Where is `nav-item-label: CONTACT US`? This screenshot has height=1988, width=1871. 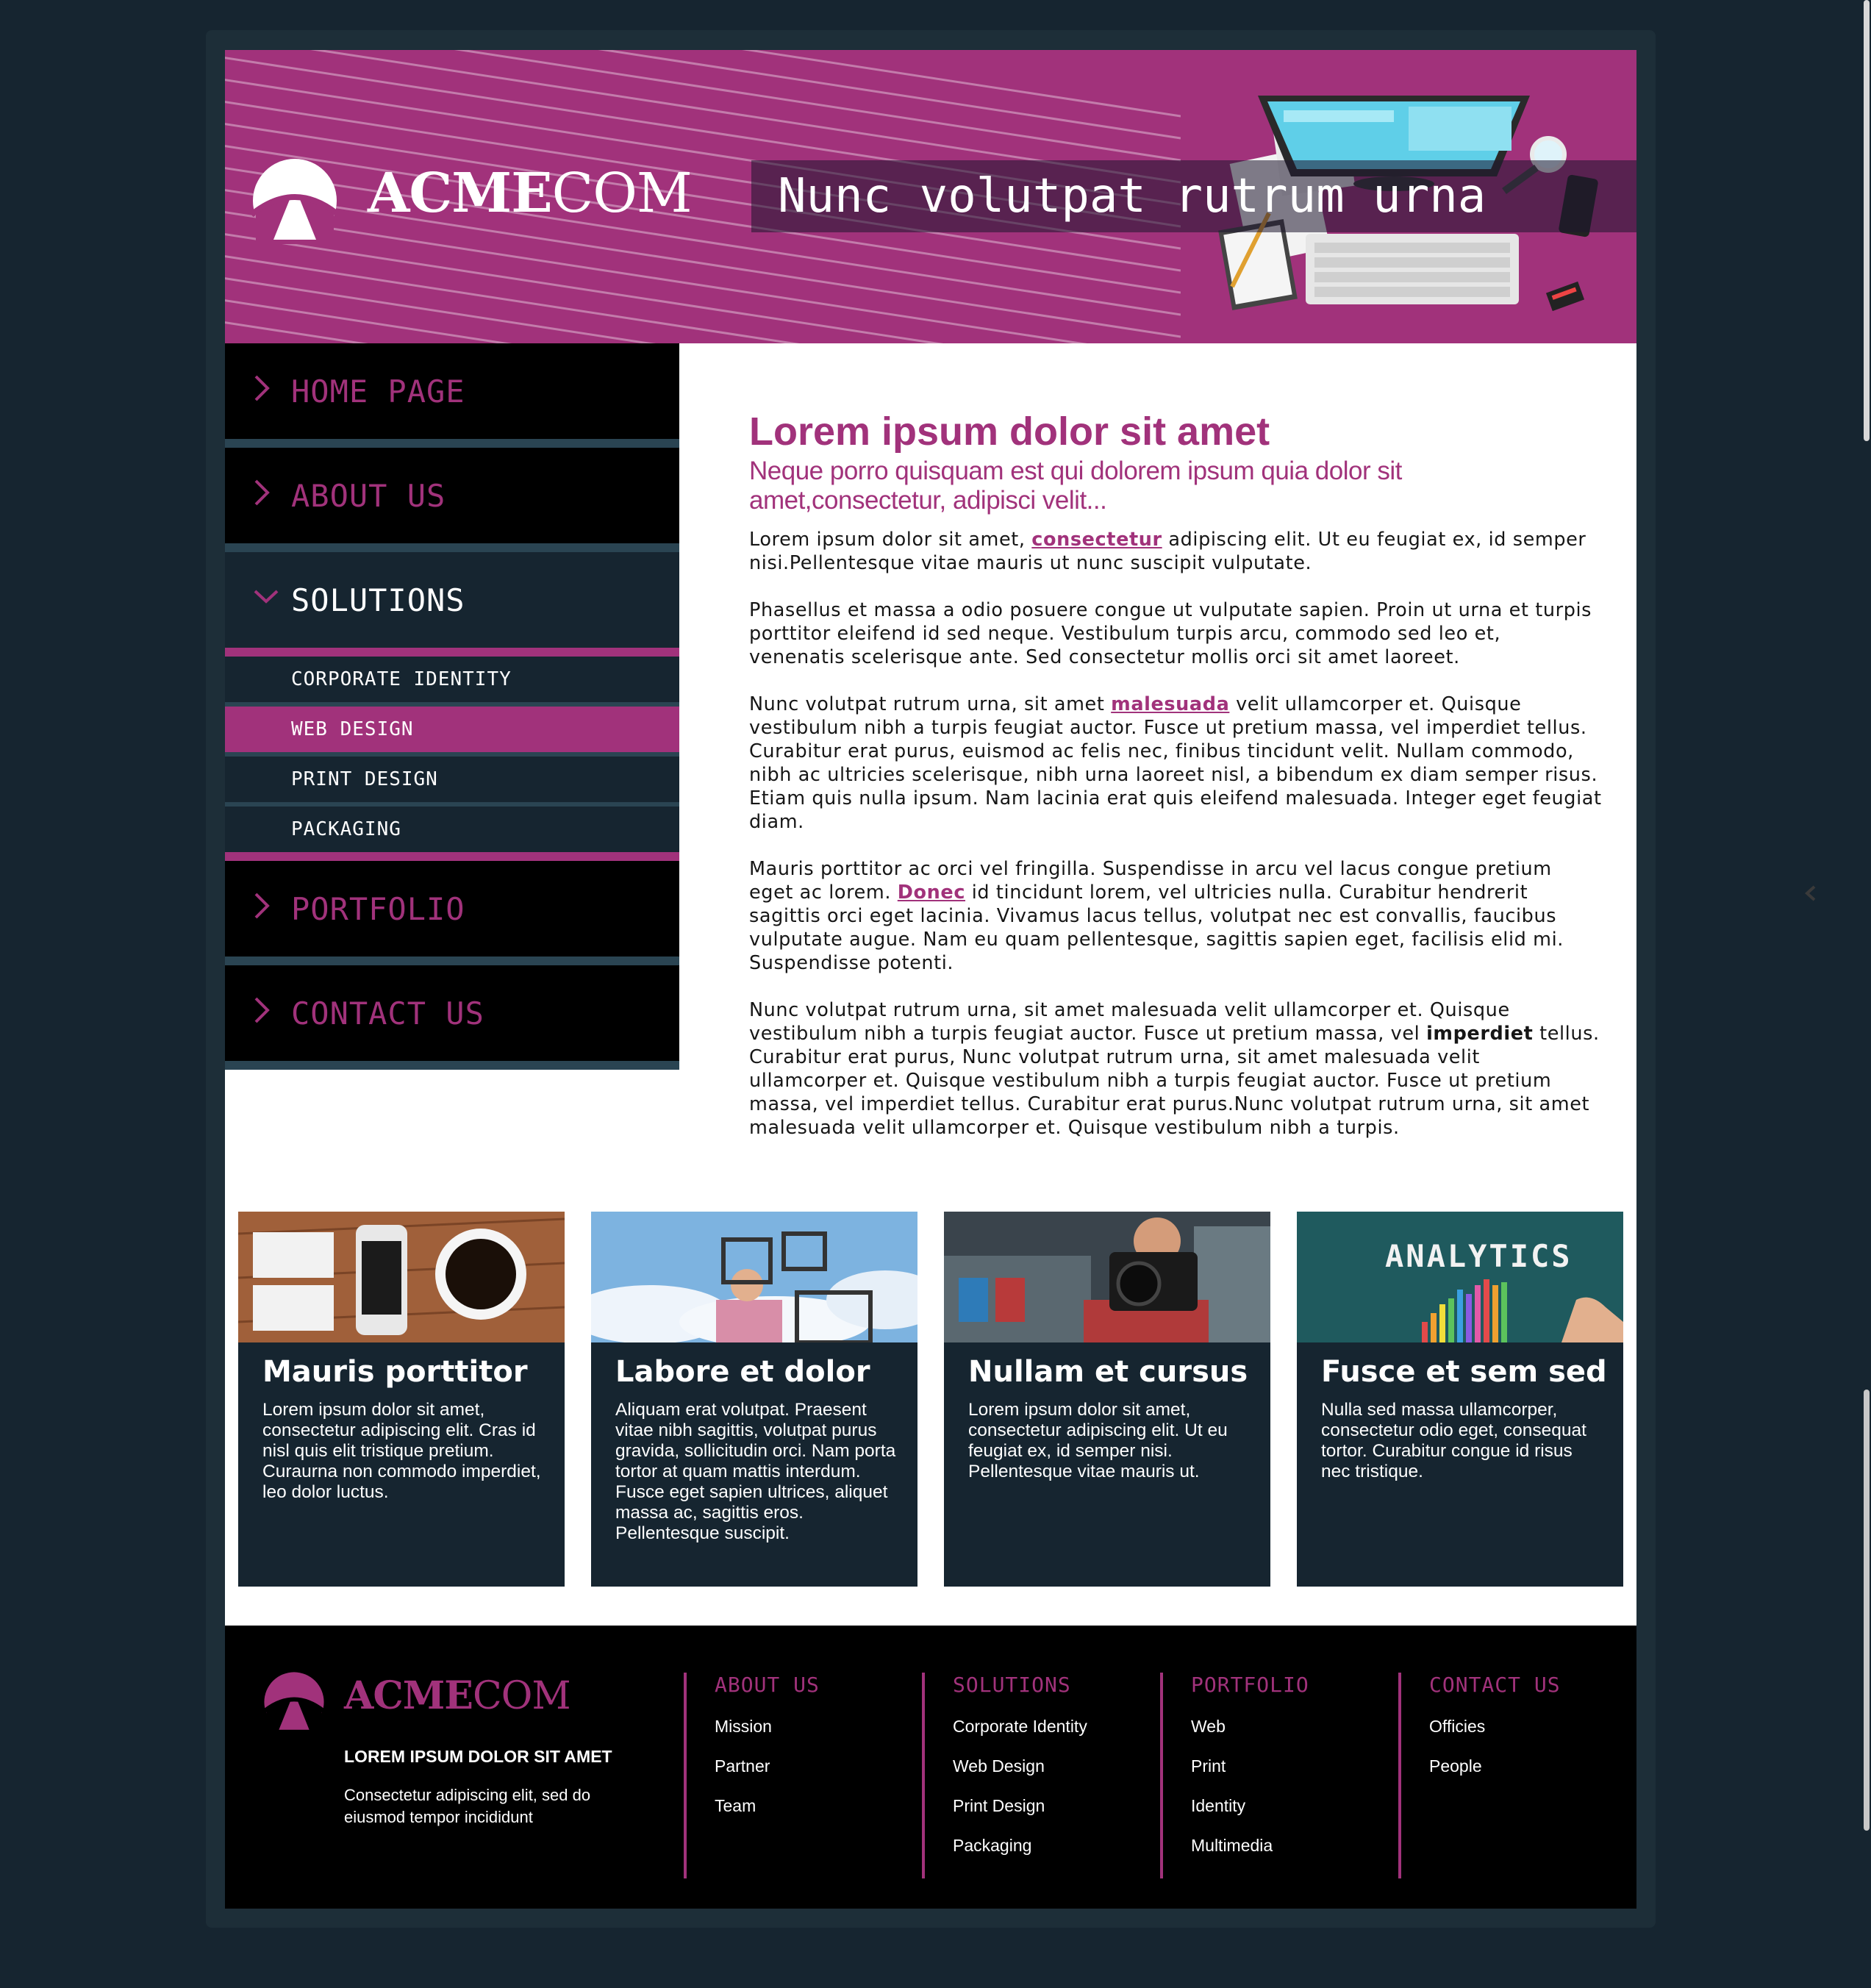
nav-item-label: CONTACT US is located at coordinates (387, 1013).